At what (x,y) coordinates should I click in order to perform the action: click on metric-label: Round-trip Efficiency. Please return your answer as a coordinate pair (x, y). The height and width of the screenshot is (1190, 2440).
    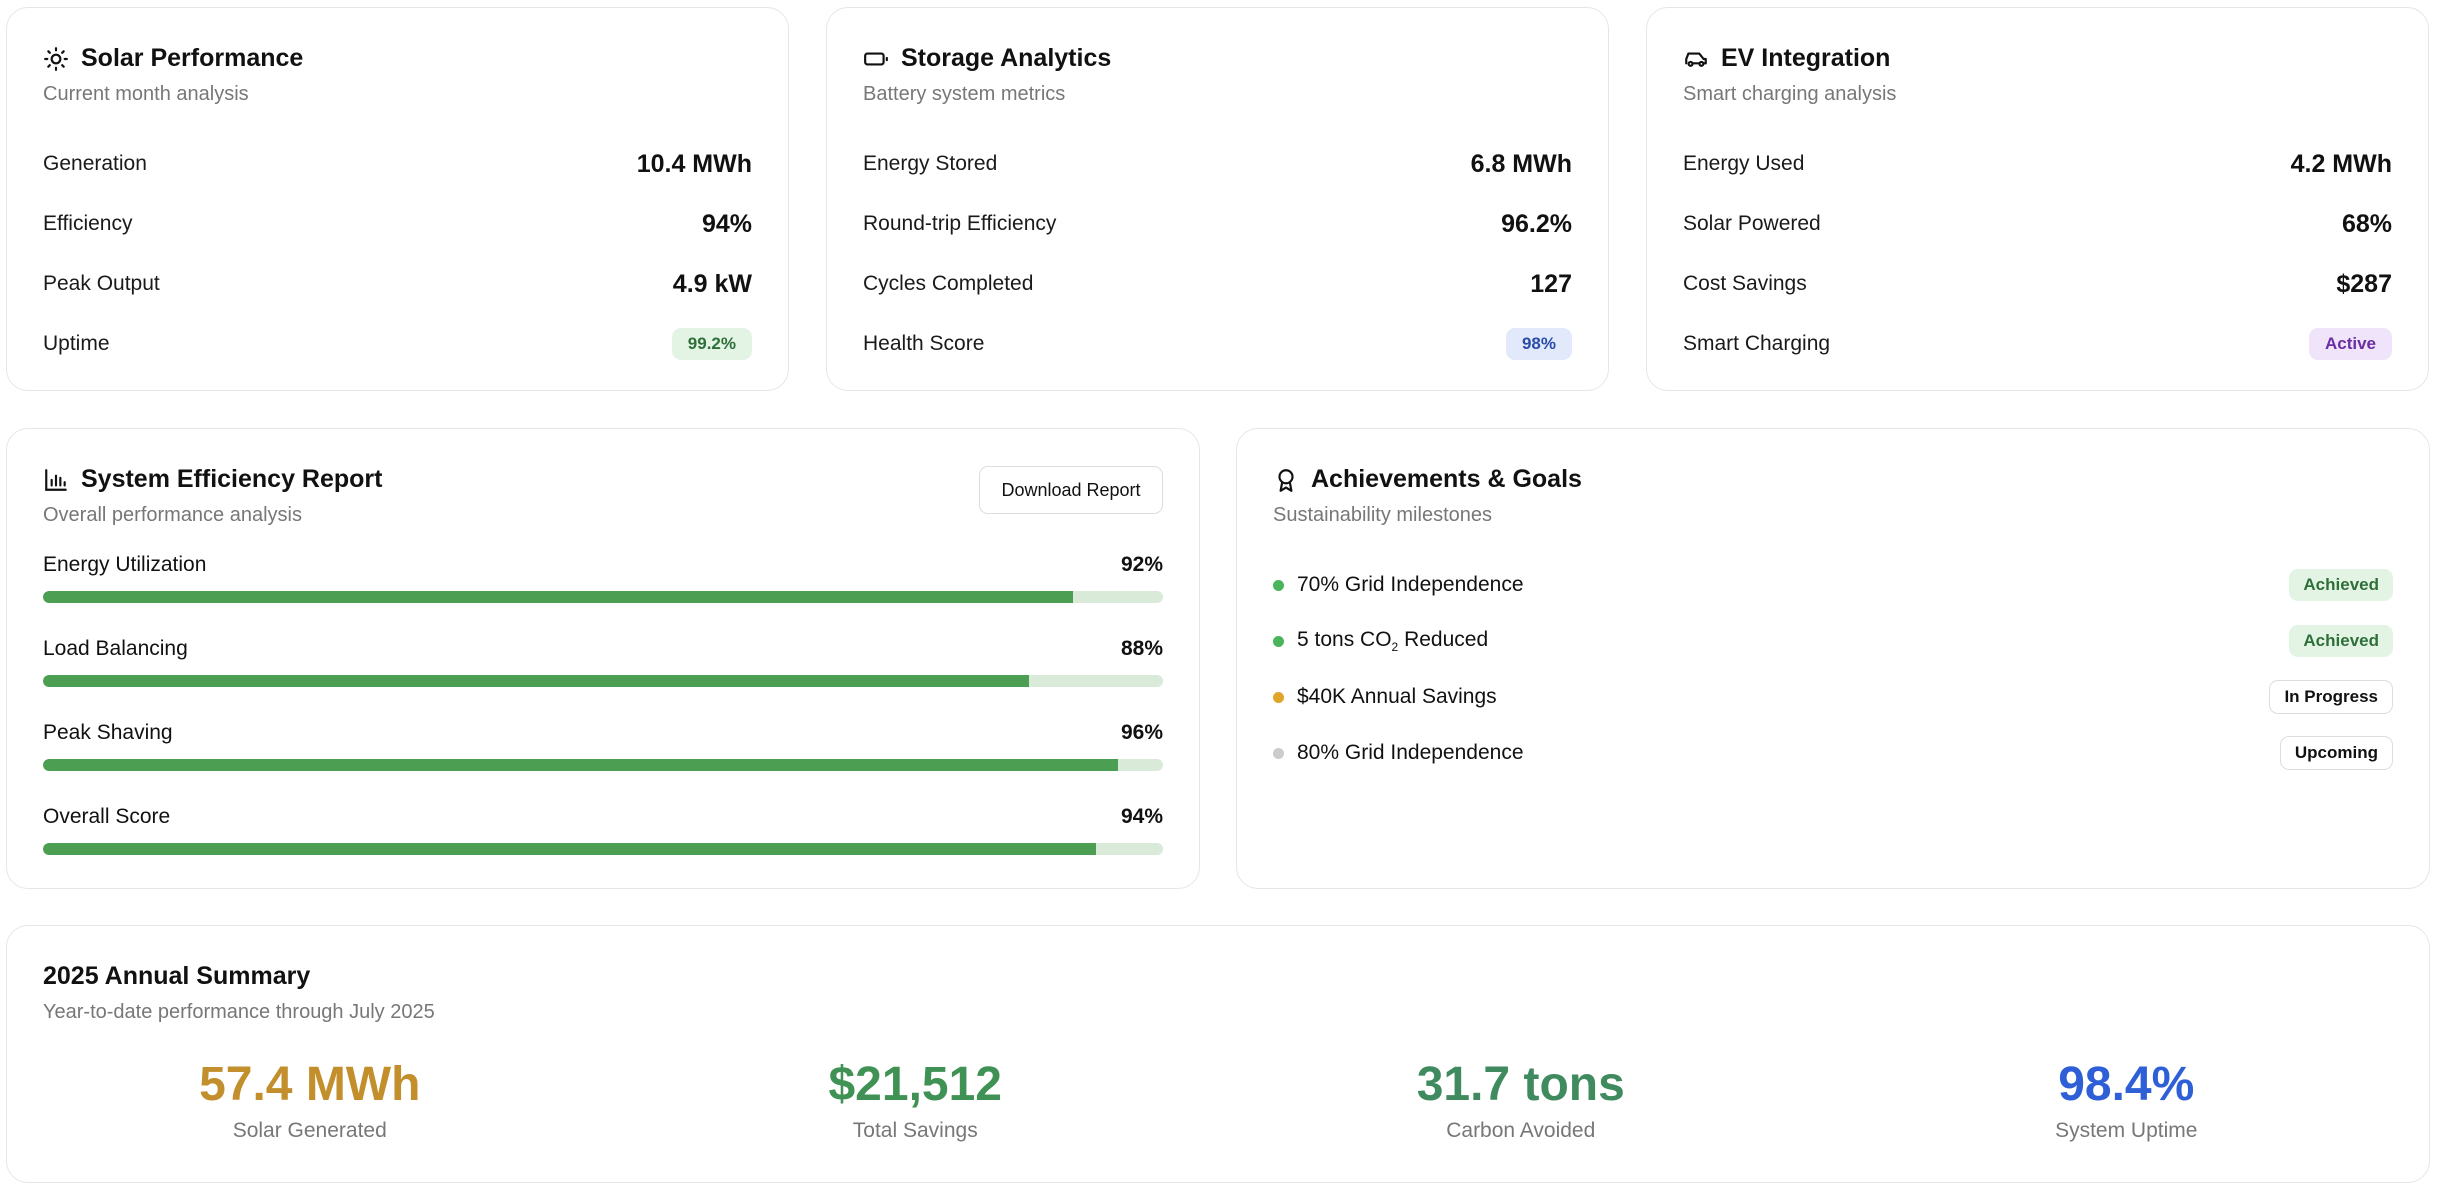
    Looking at the image, I should click on (960, 223).